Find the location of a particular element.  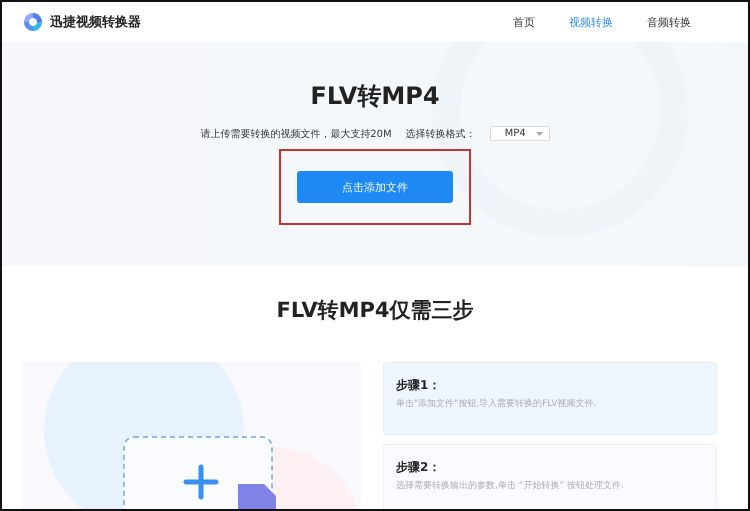

logo-icon is located at coordinates (33, 22).